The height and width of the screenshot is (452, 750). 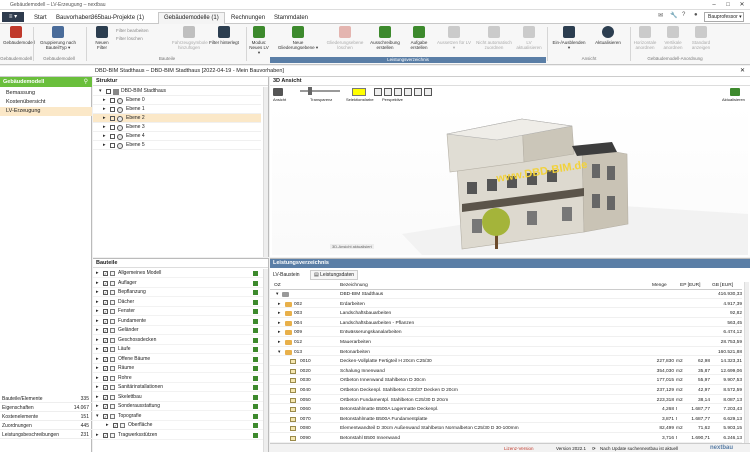 I want to click on nav-item-kostenuebersicht: Kostenübersicht, so click(x=46, y=102).